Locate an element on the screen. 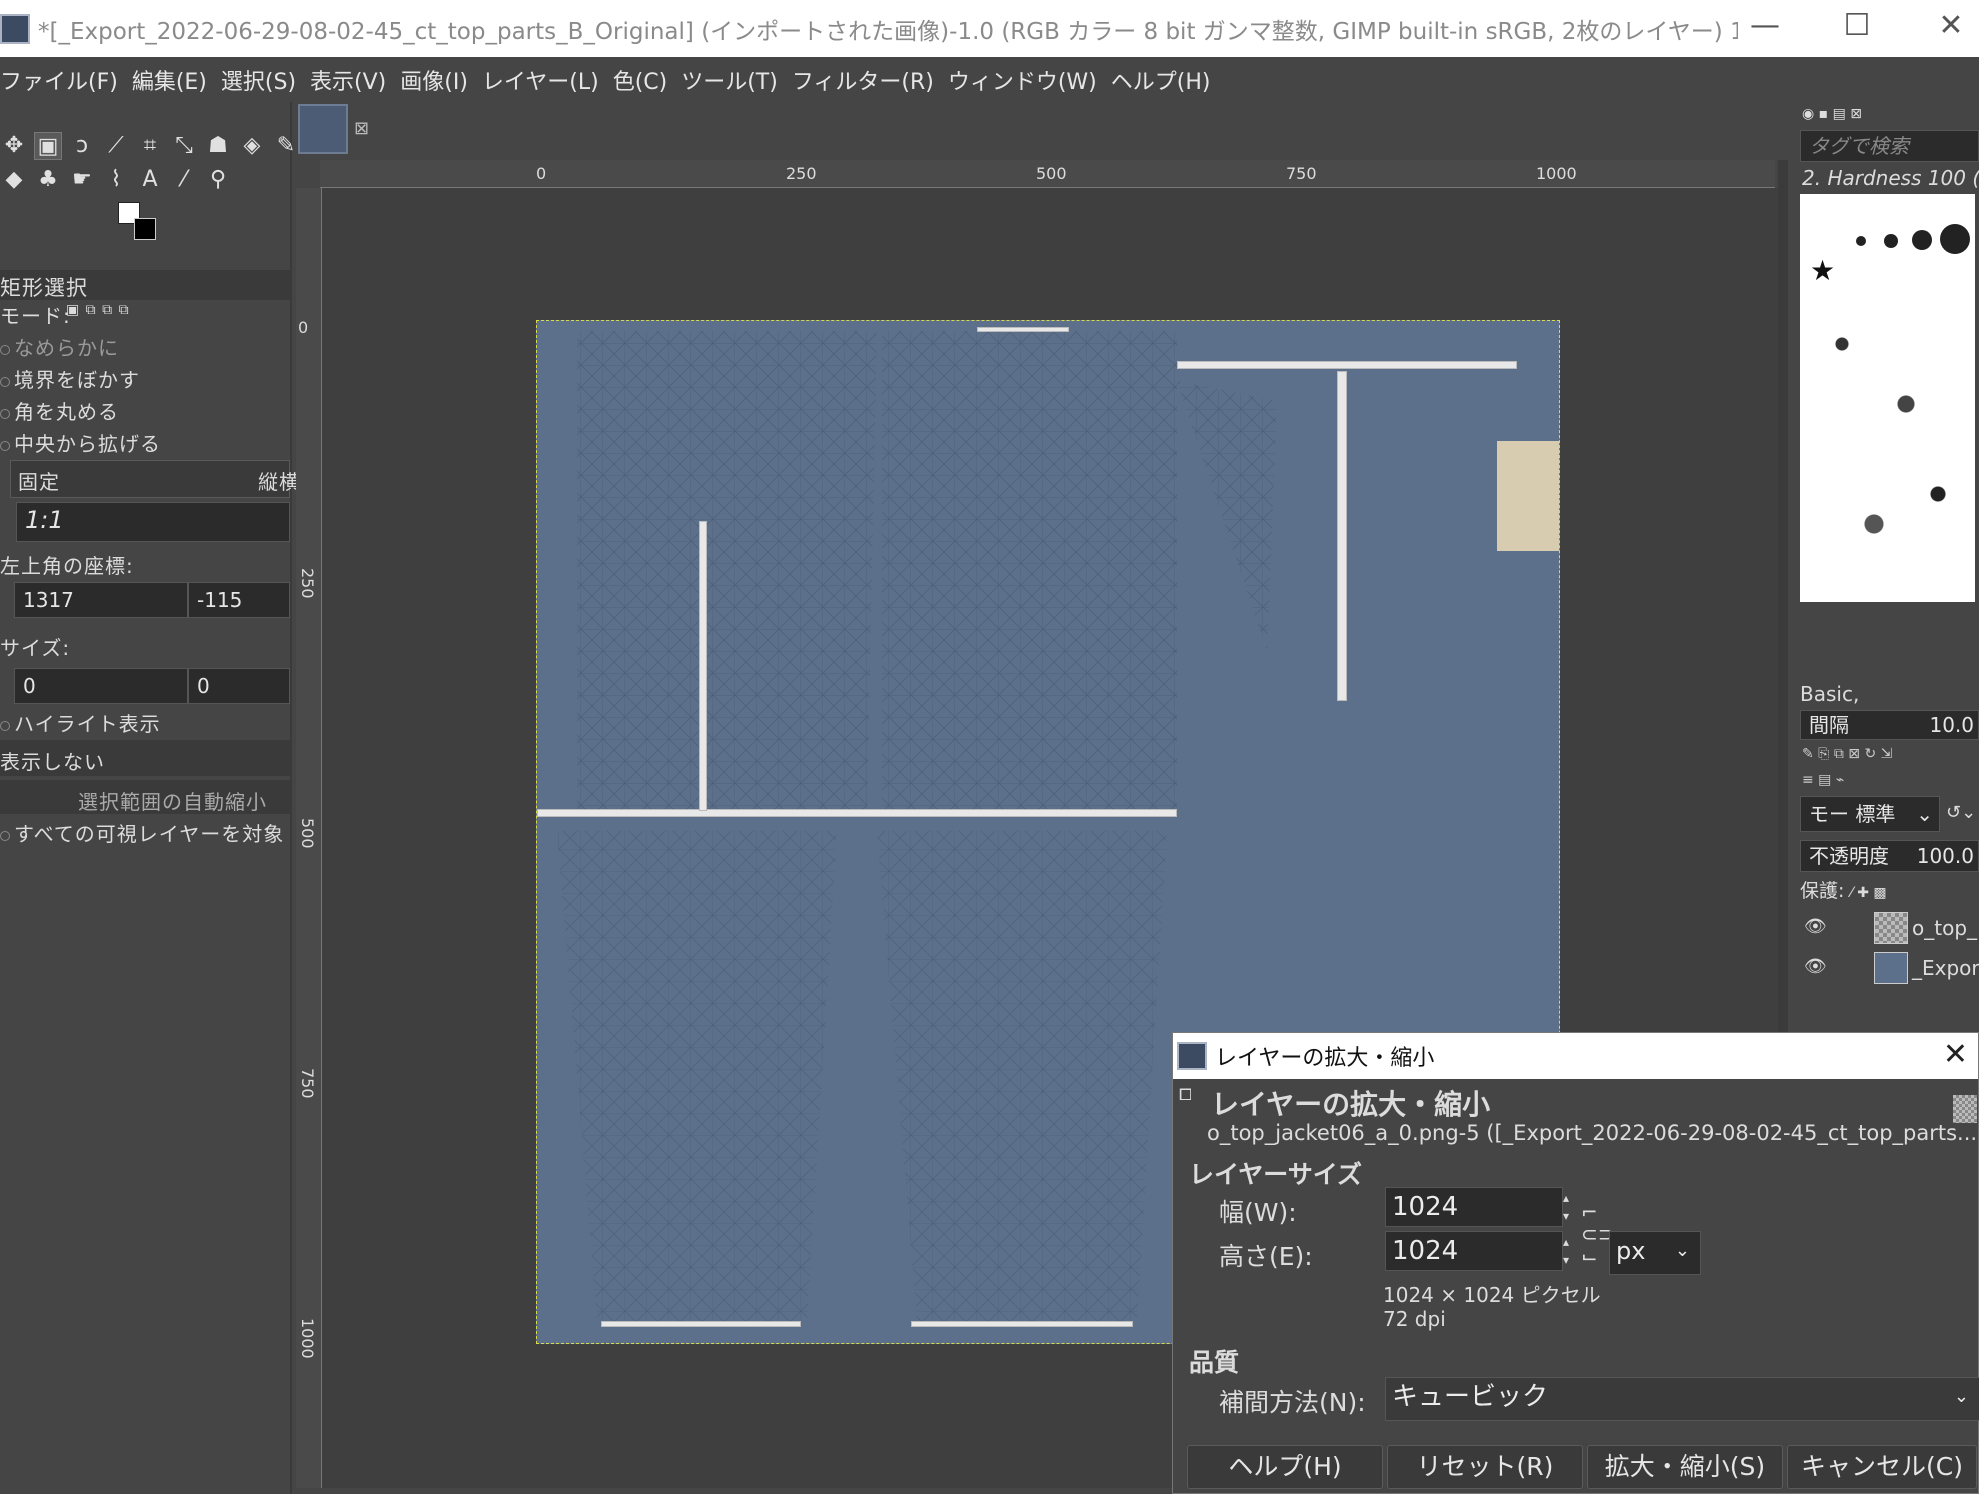 The image size is (1979, 1494). smooth-checkbox: なめらかに is located at coordinates (59, 346).